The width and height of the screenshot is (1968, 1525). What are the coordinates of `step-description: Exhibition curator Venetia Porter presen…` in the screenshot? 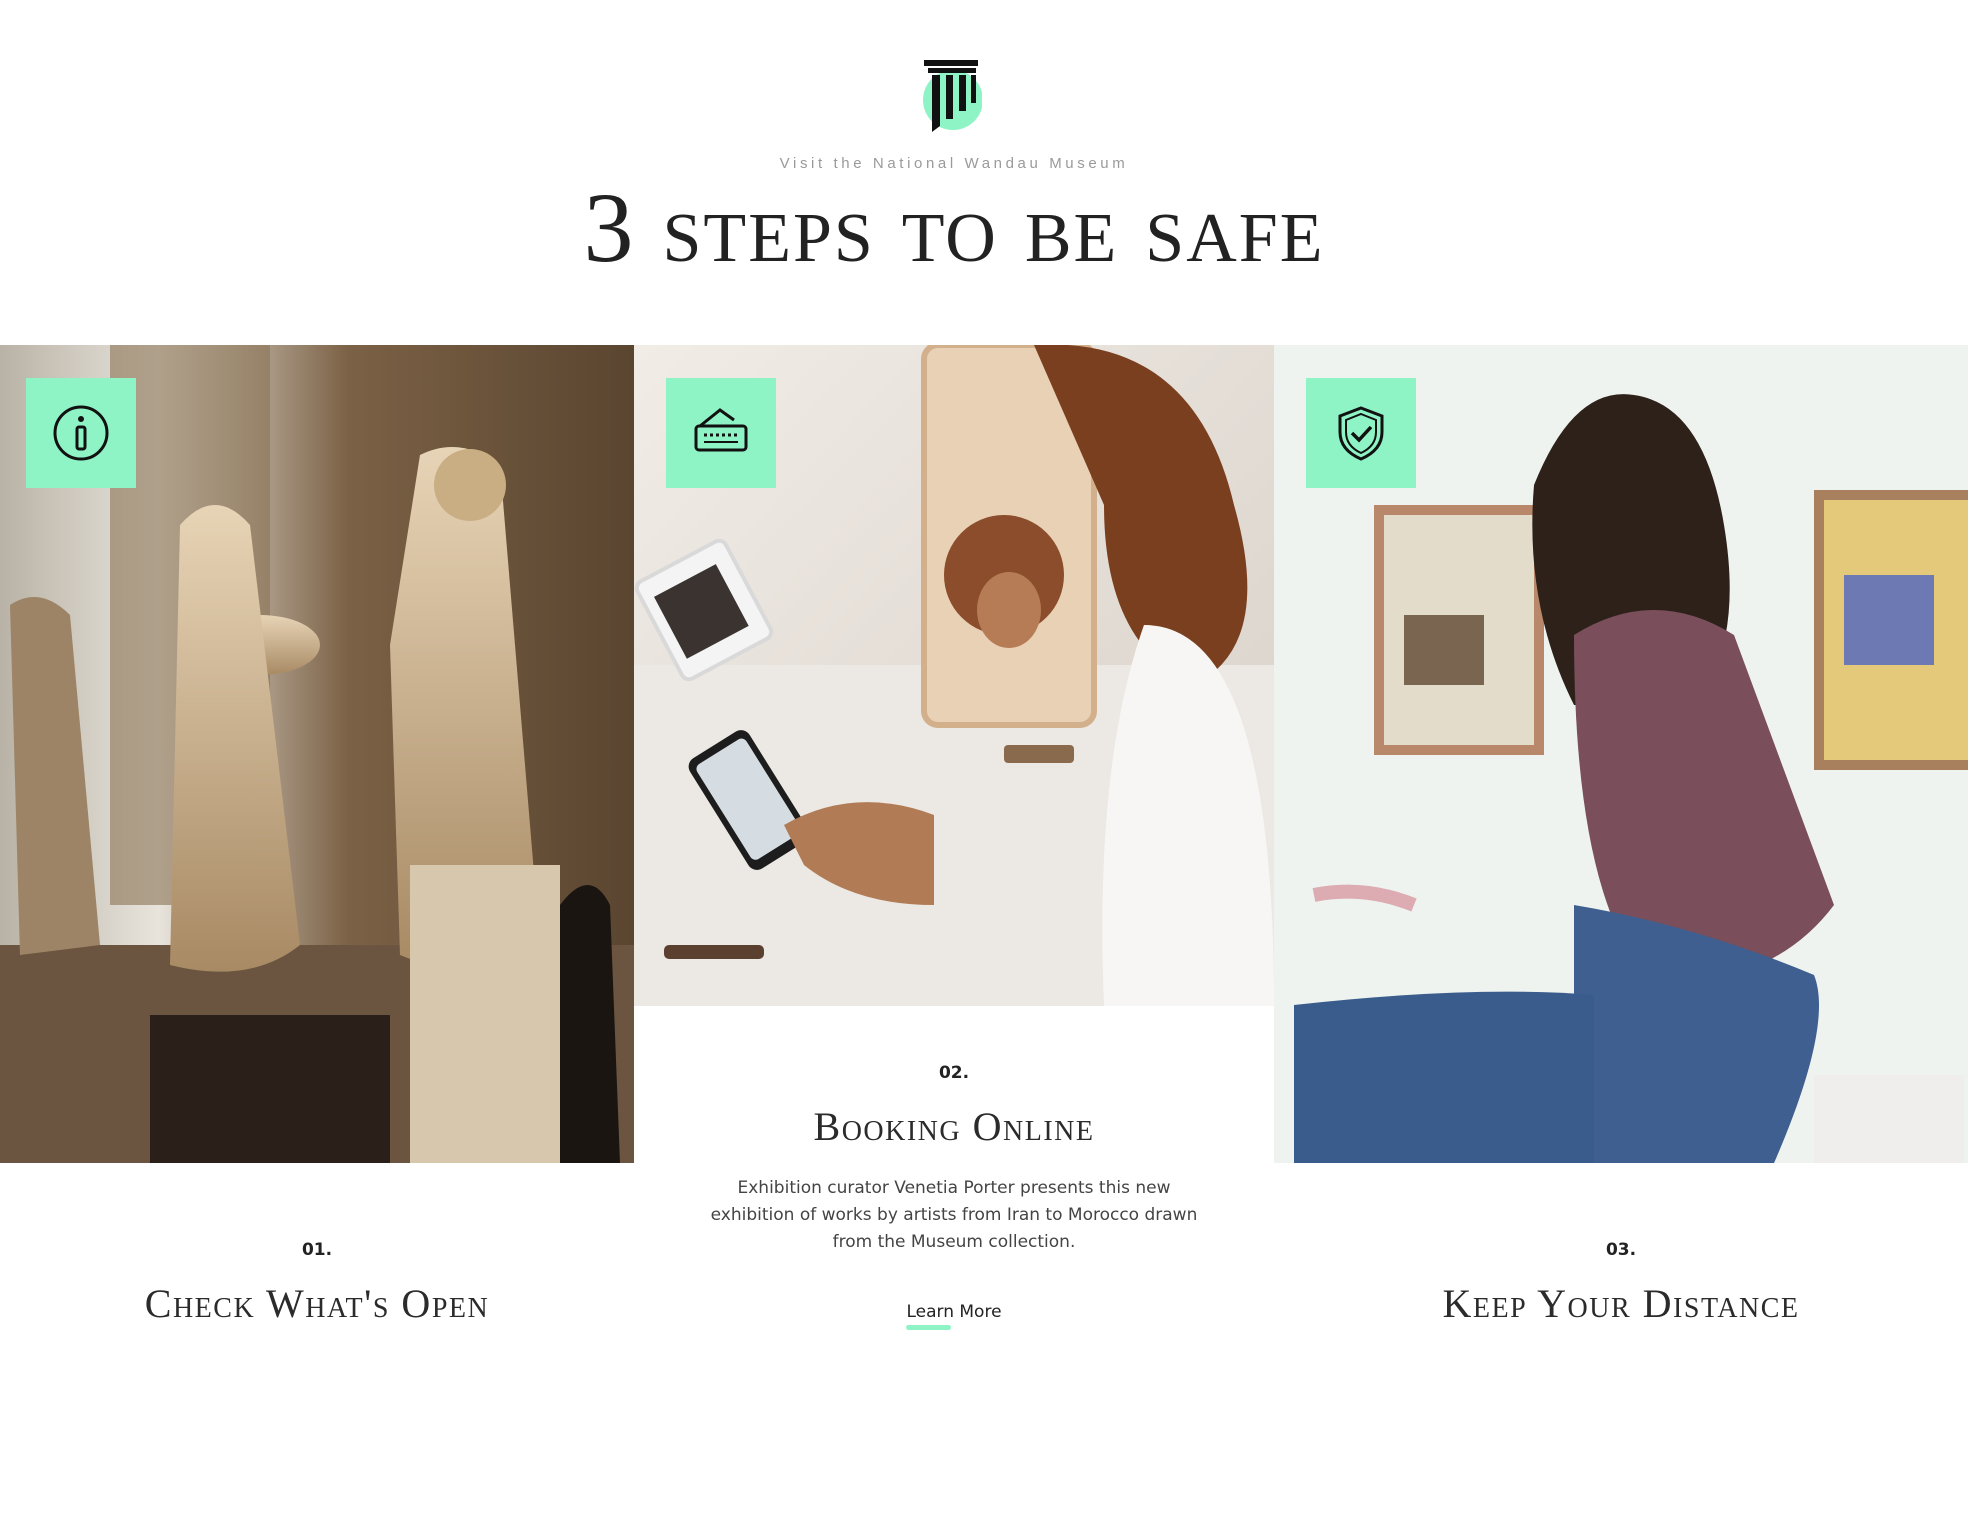 It's located at (954, 1215).